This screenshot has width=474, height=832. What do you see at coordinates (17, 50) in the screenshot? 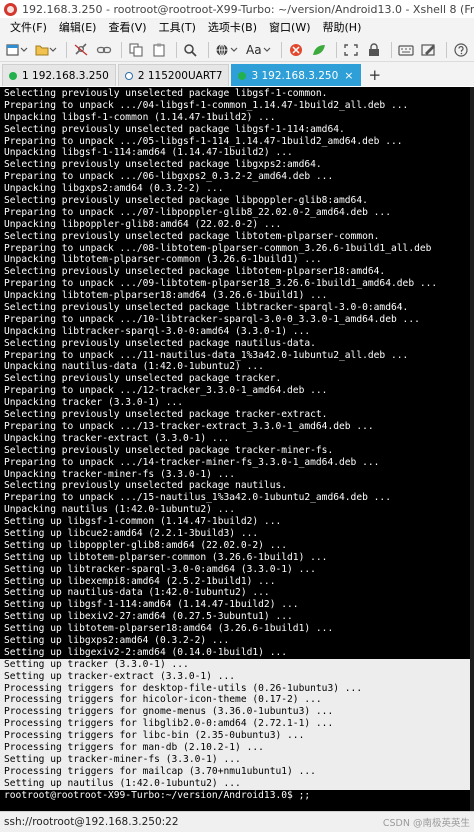
I see `new-session-icon` at bounding box center [17, 50].